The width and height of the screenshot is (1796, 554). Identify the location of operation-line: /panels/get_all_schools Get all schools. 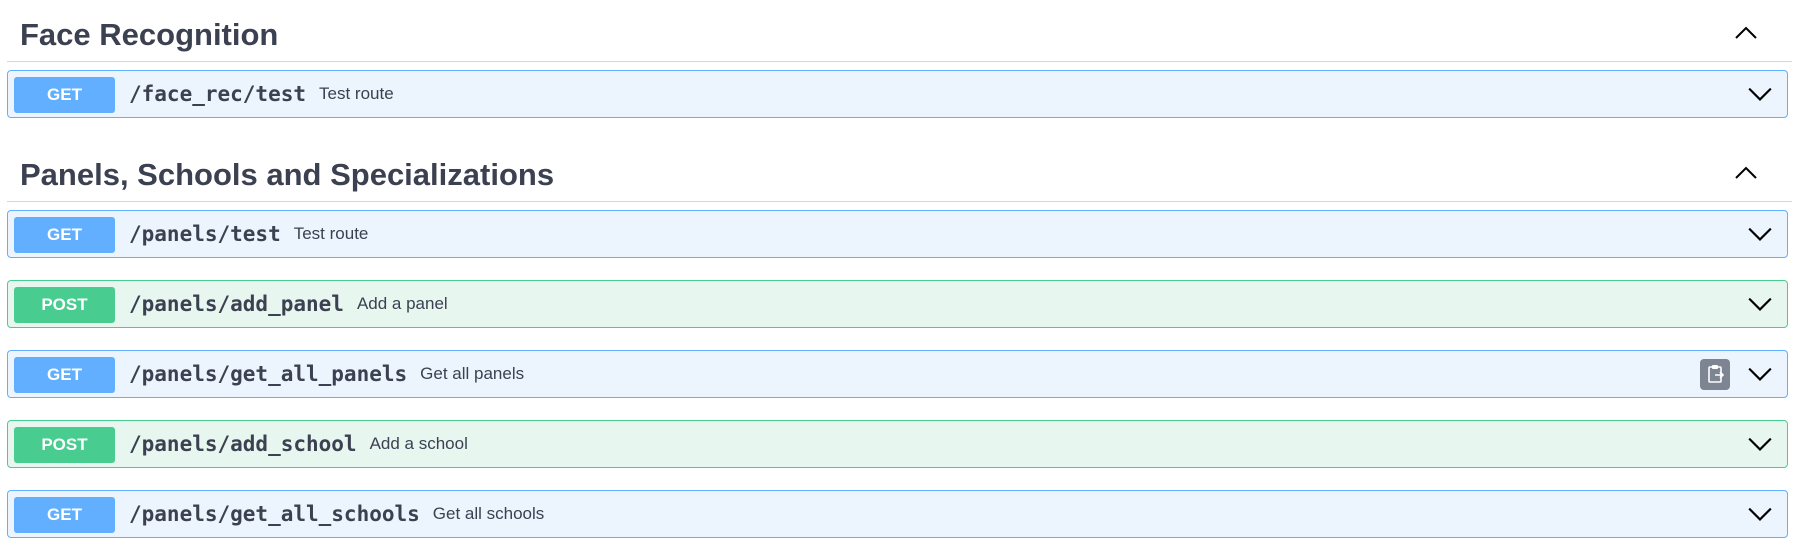
(336, 514).